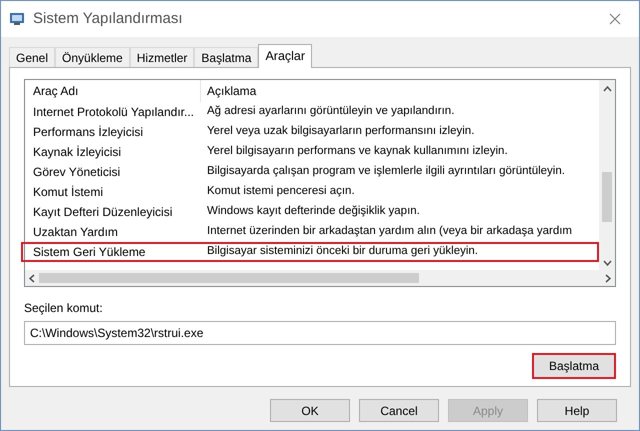 This screenshot has width=640, height=431. I want to click on vertical-scrollbar, so click(607, 175).